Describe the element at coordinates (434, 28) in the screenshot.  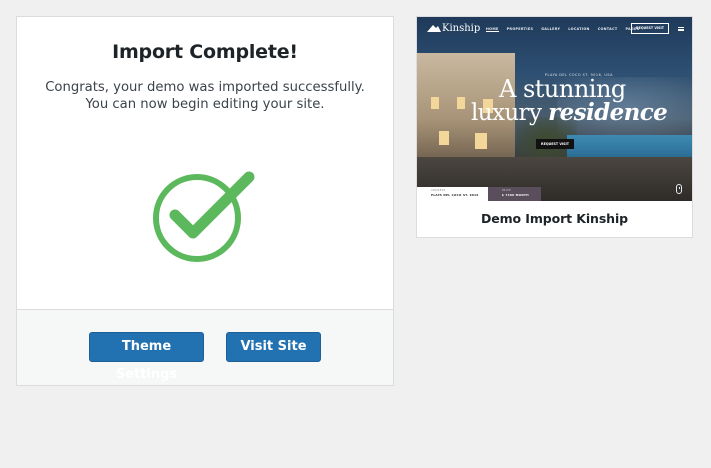
I see `logo-mountain-icon` at that location.